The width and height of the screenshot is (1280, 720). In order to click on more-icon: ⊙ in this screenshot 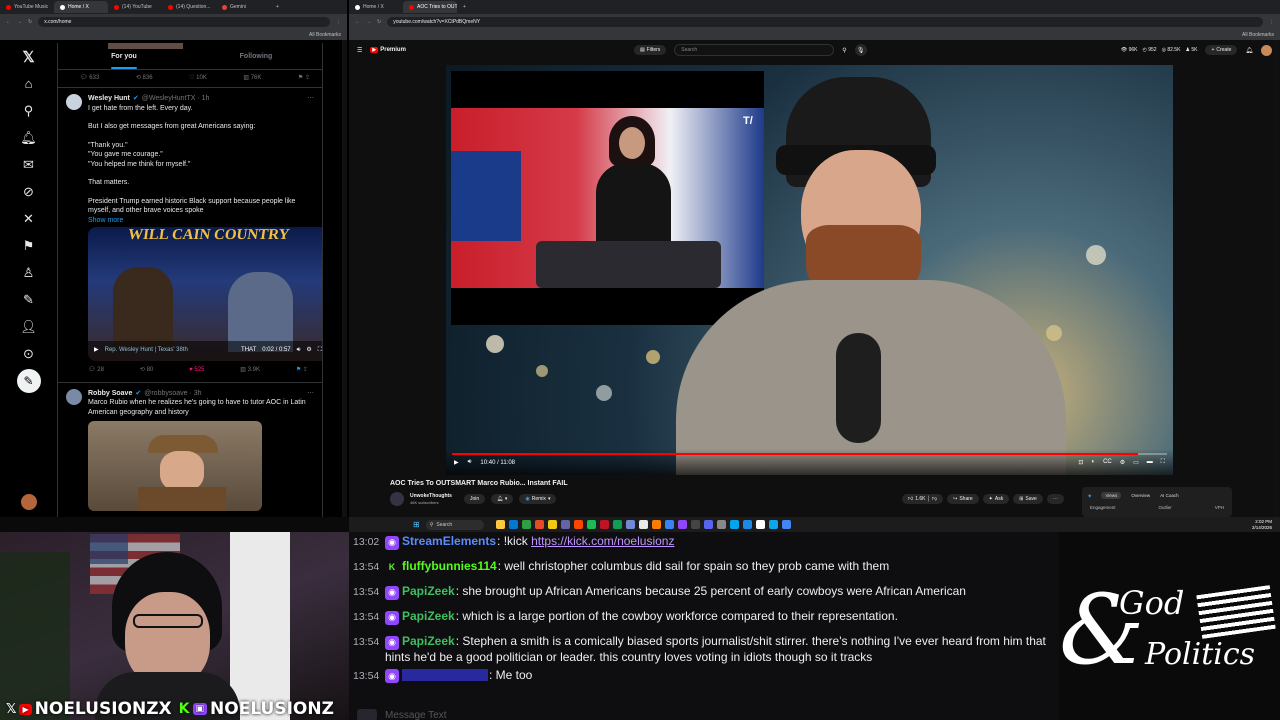, I will do `click(28, 353)`.